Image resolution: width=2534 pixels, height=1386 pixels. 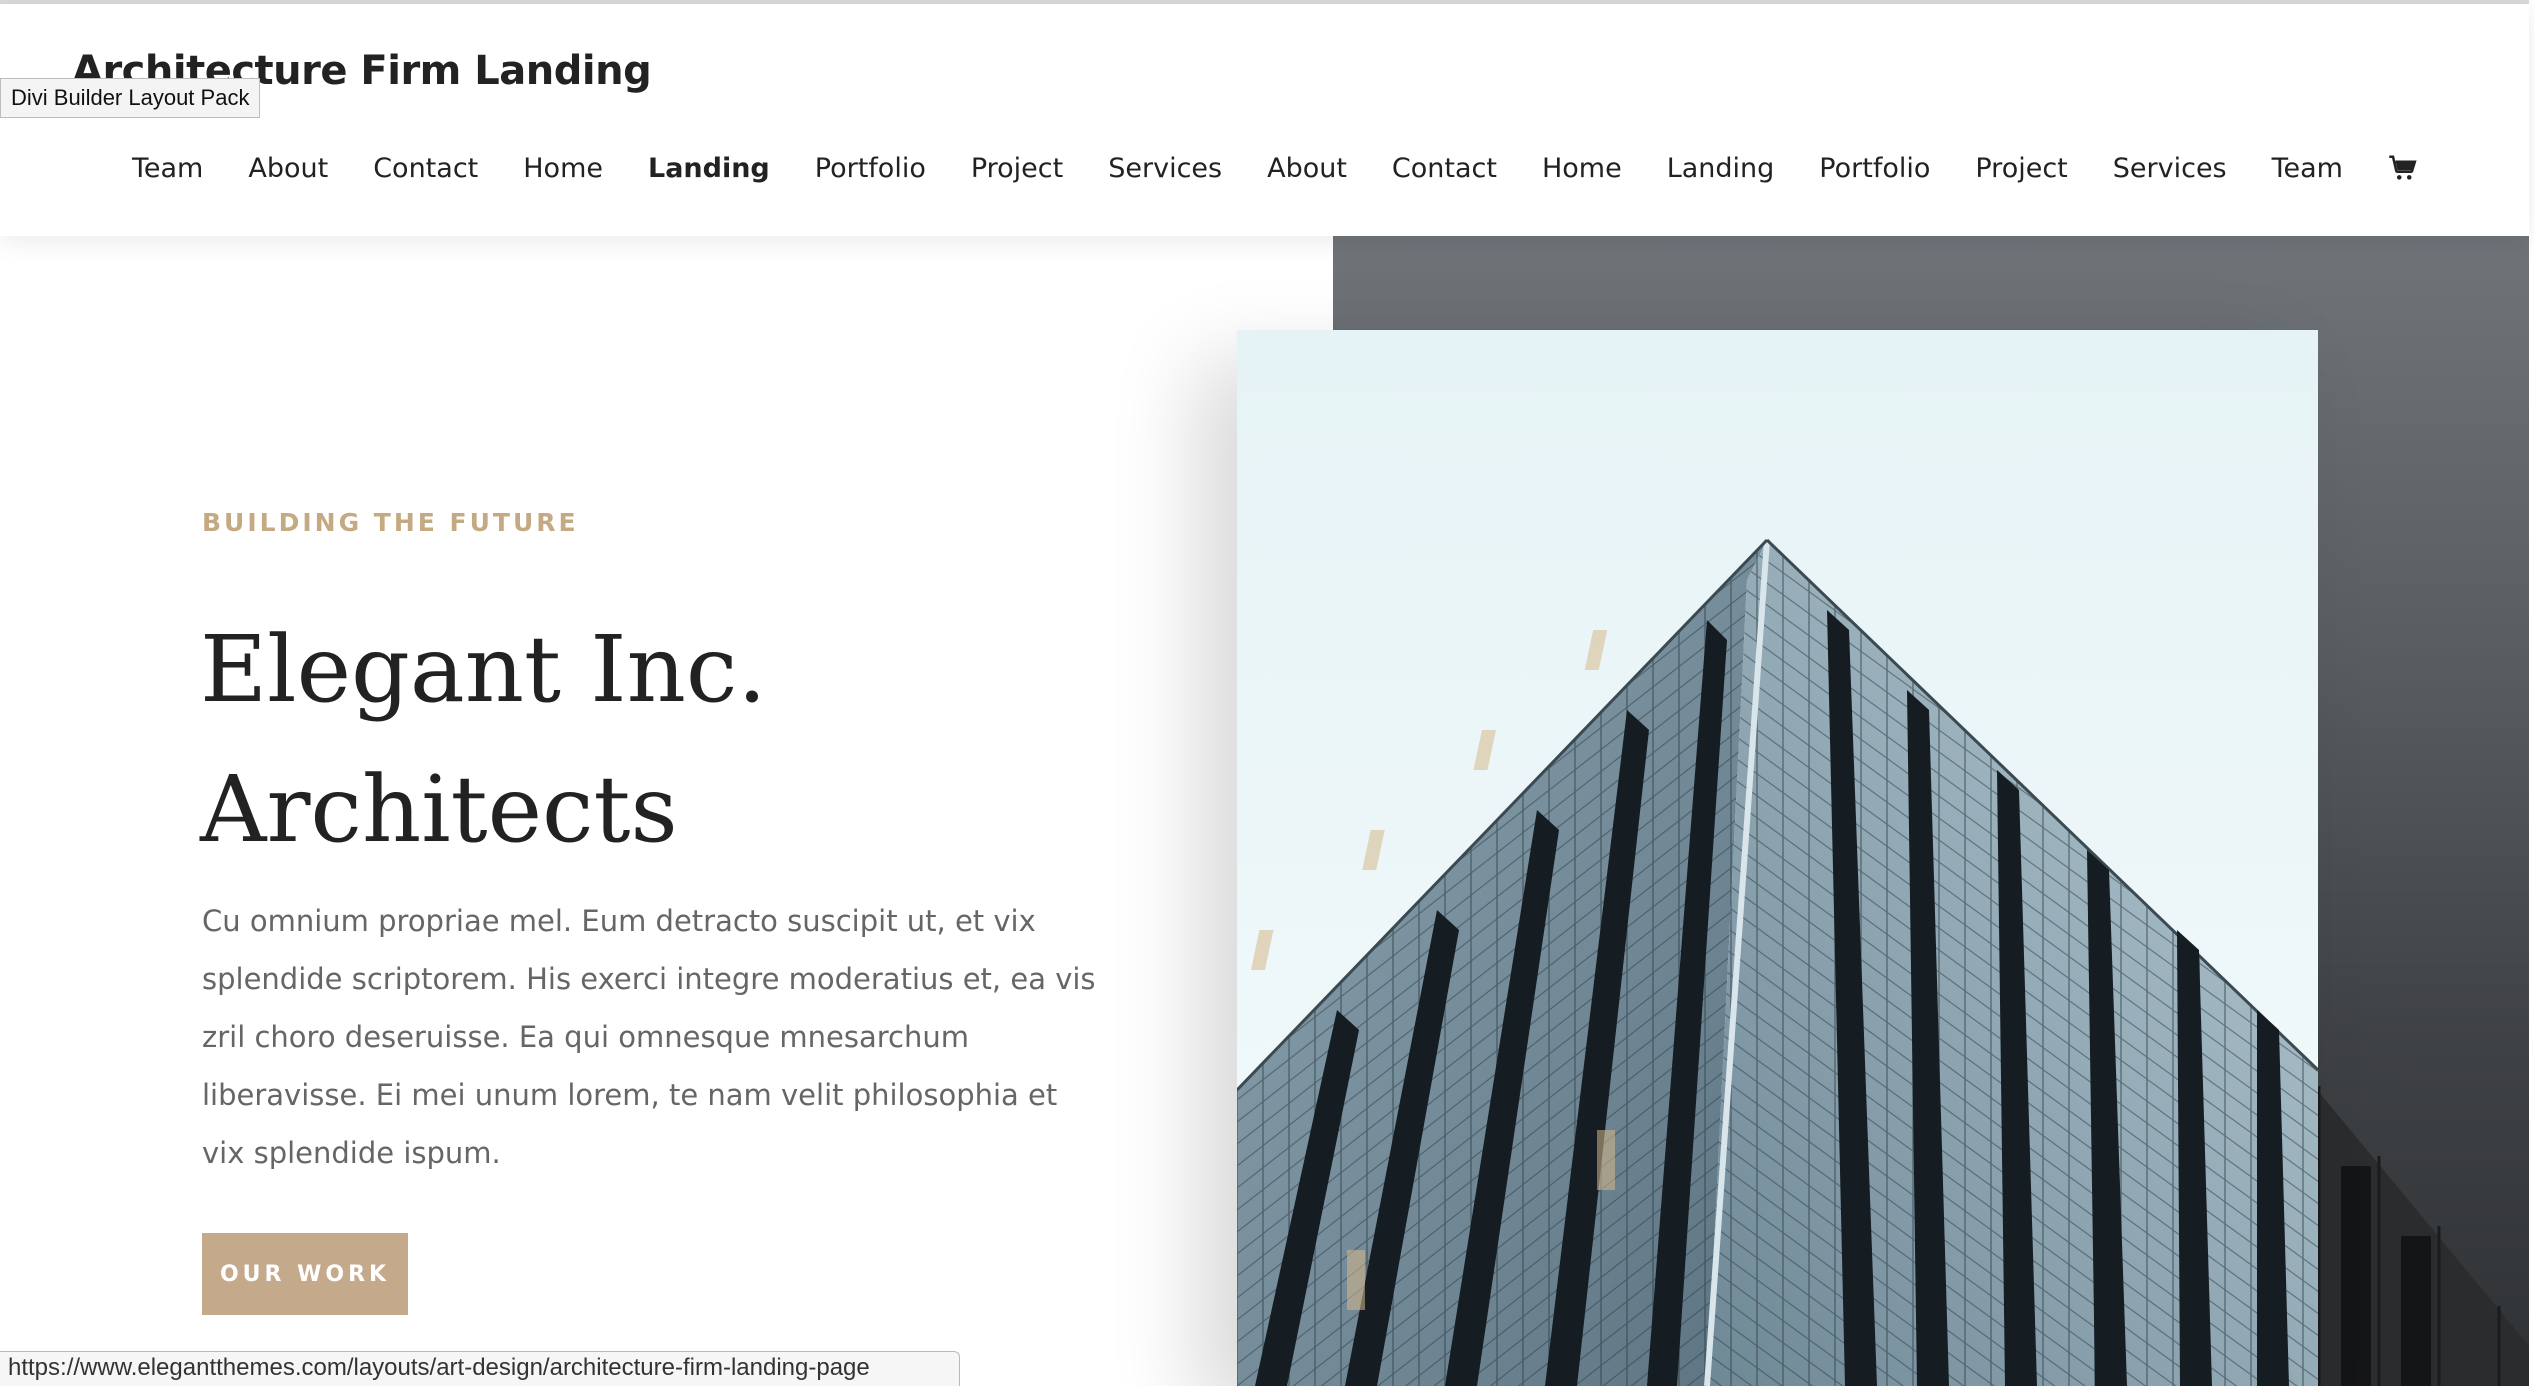 What do you see at coordinates (439, 809) in the screenshot?
I see `hero-title-line-2: Architects` at bounding box center [439, 809].